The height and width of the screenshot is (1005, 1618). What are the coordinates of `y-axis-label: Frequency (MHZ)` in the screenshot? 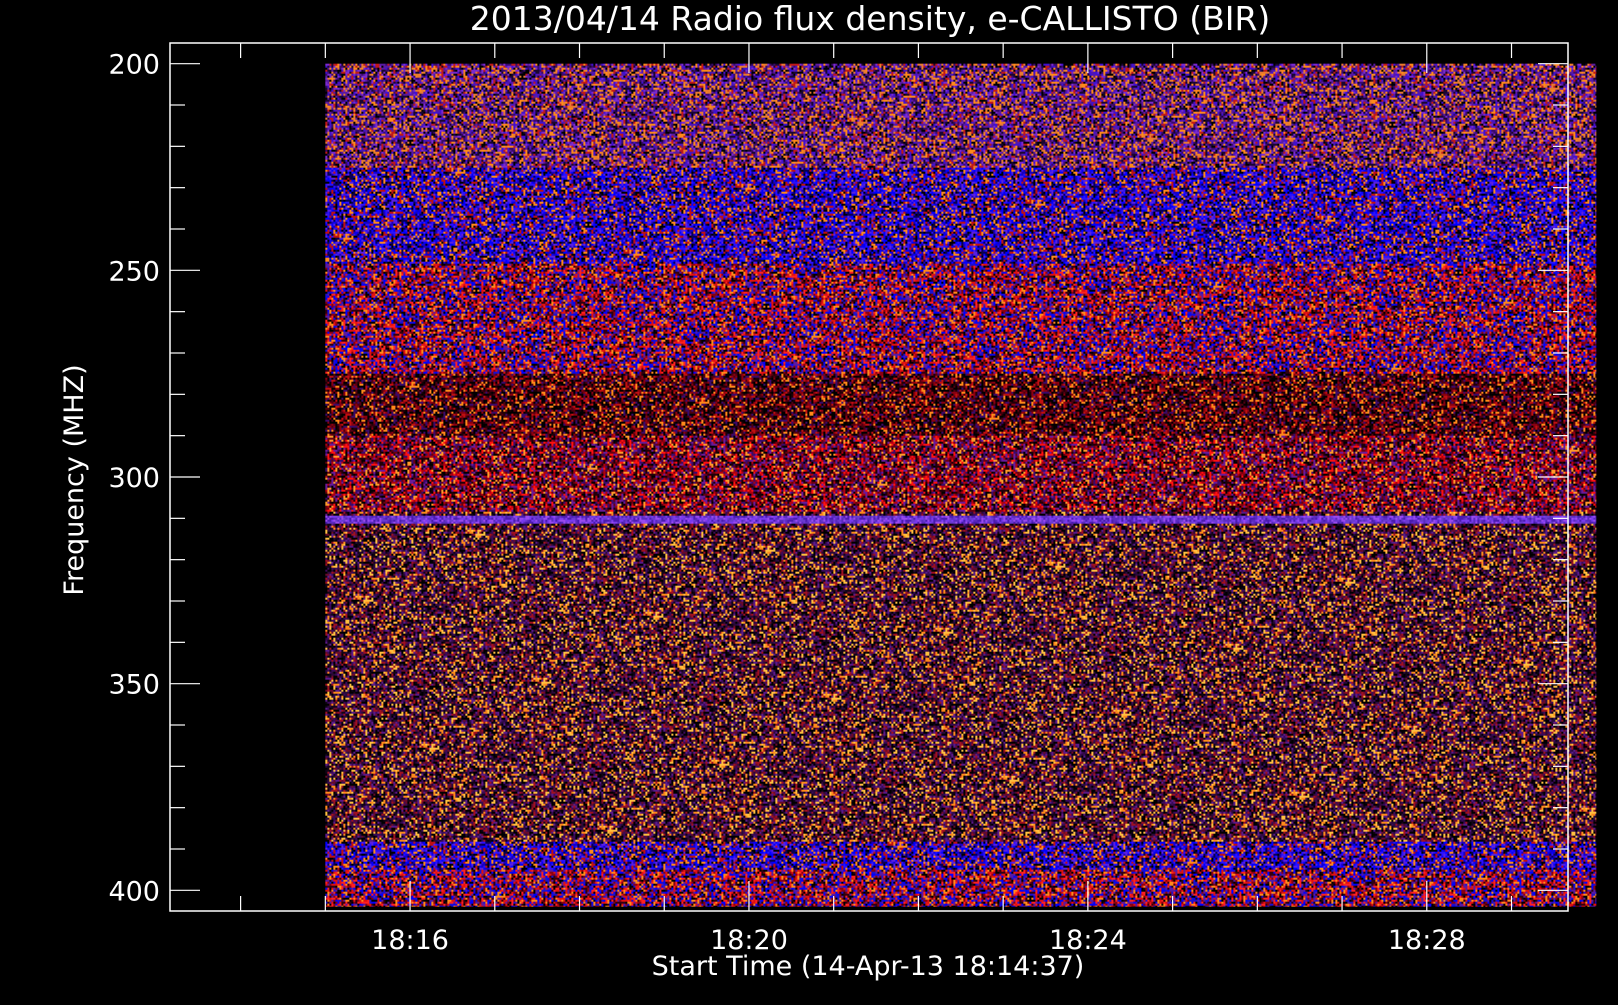 It's located at (74, 479).